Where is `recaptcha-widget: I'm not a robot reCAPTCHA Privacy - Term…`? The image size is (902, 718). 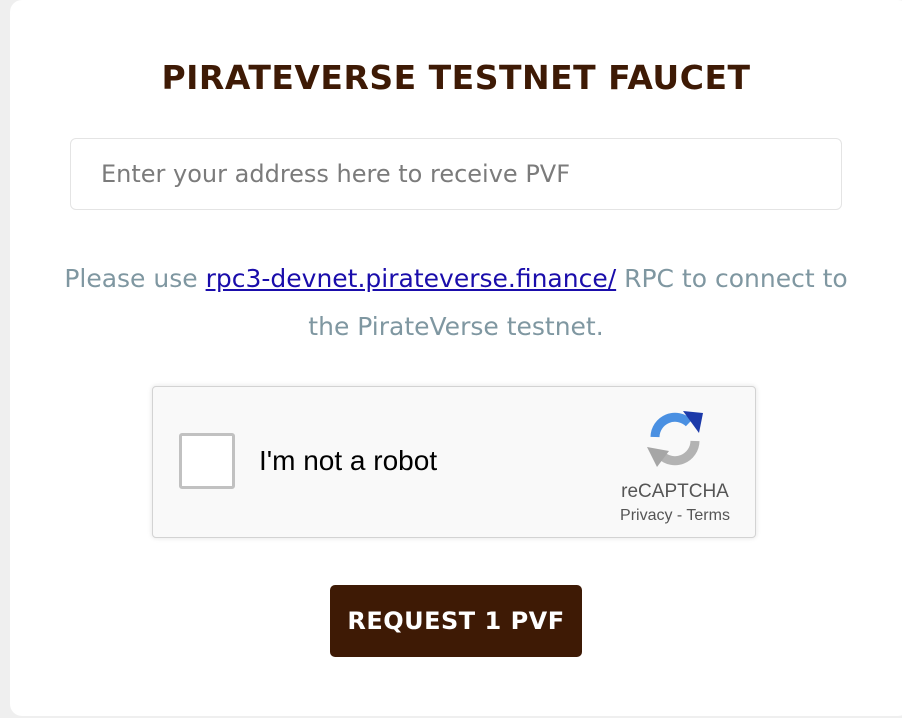
recaptcha-widget: I'm not a robot reCAPTCHA Privacy - Term… is located at coordinates (454, 462).